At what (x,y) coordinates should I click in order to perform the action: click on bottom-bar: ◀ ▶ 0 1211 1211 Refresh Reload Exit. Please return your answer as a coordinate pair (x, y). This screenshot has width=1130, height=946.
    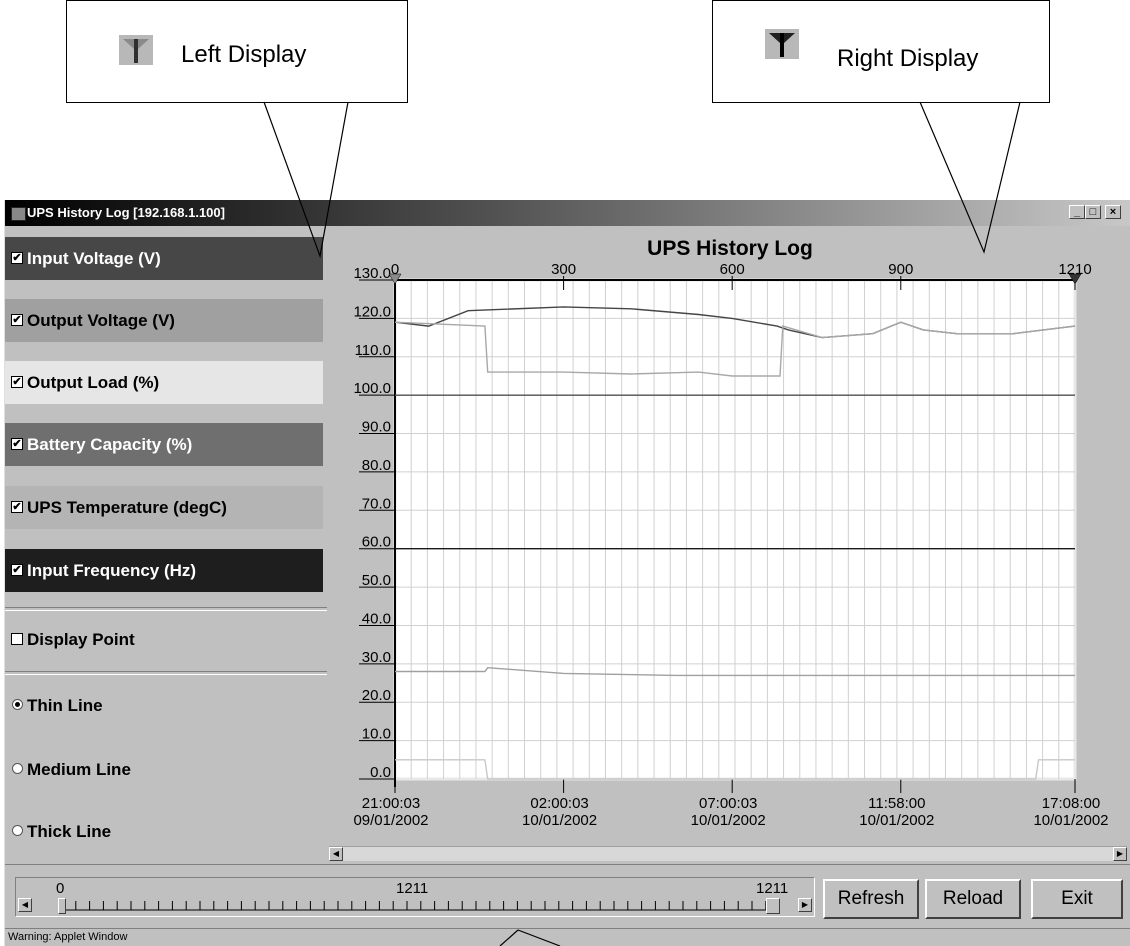
    Looking at the image, I should click on (567, 895).